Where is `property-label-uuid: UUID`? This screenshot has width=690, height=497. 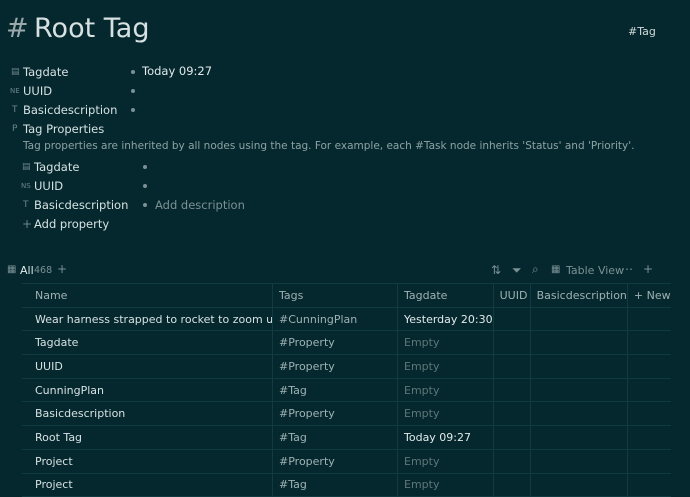
property-label-uuid: UUID is located at coordinates (48, 186).